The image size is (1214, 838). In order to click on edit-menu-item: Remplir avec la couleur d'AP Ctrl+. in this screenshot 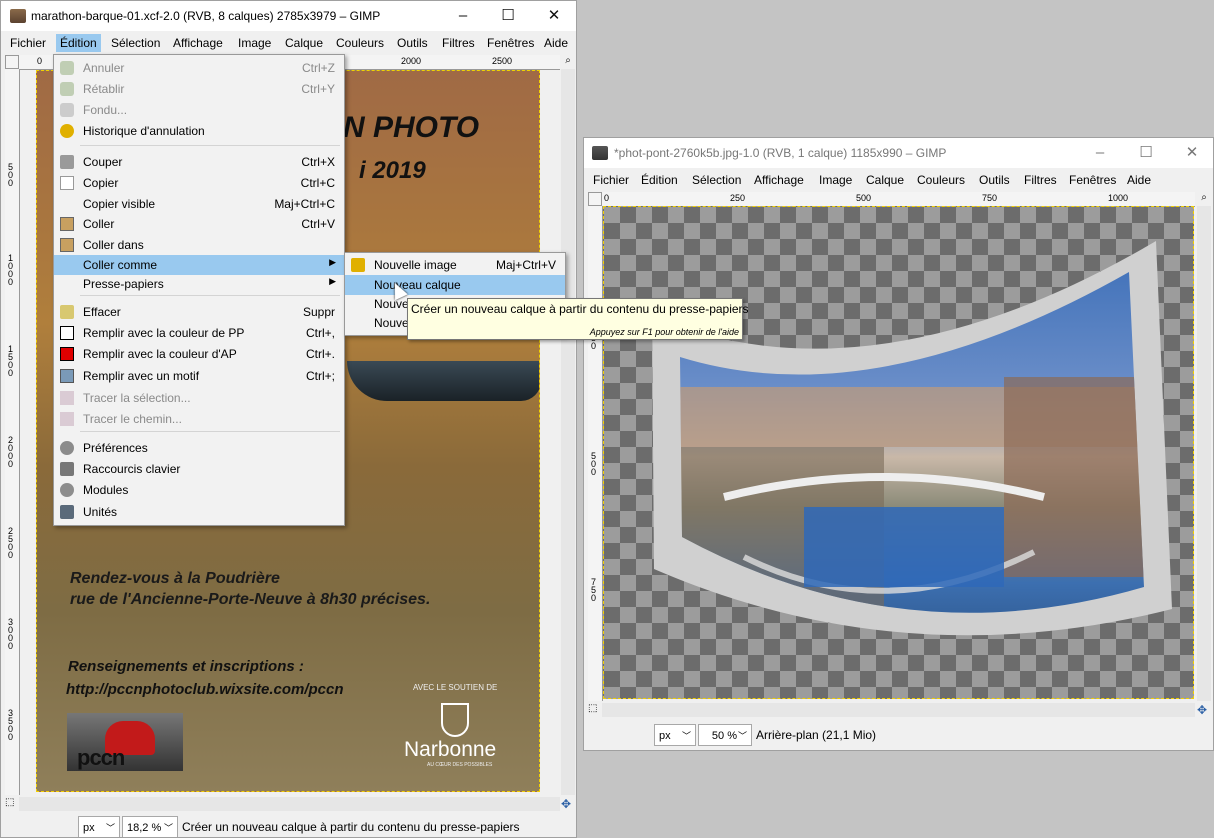, I will do `click(199, 354)`.